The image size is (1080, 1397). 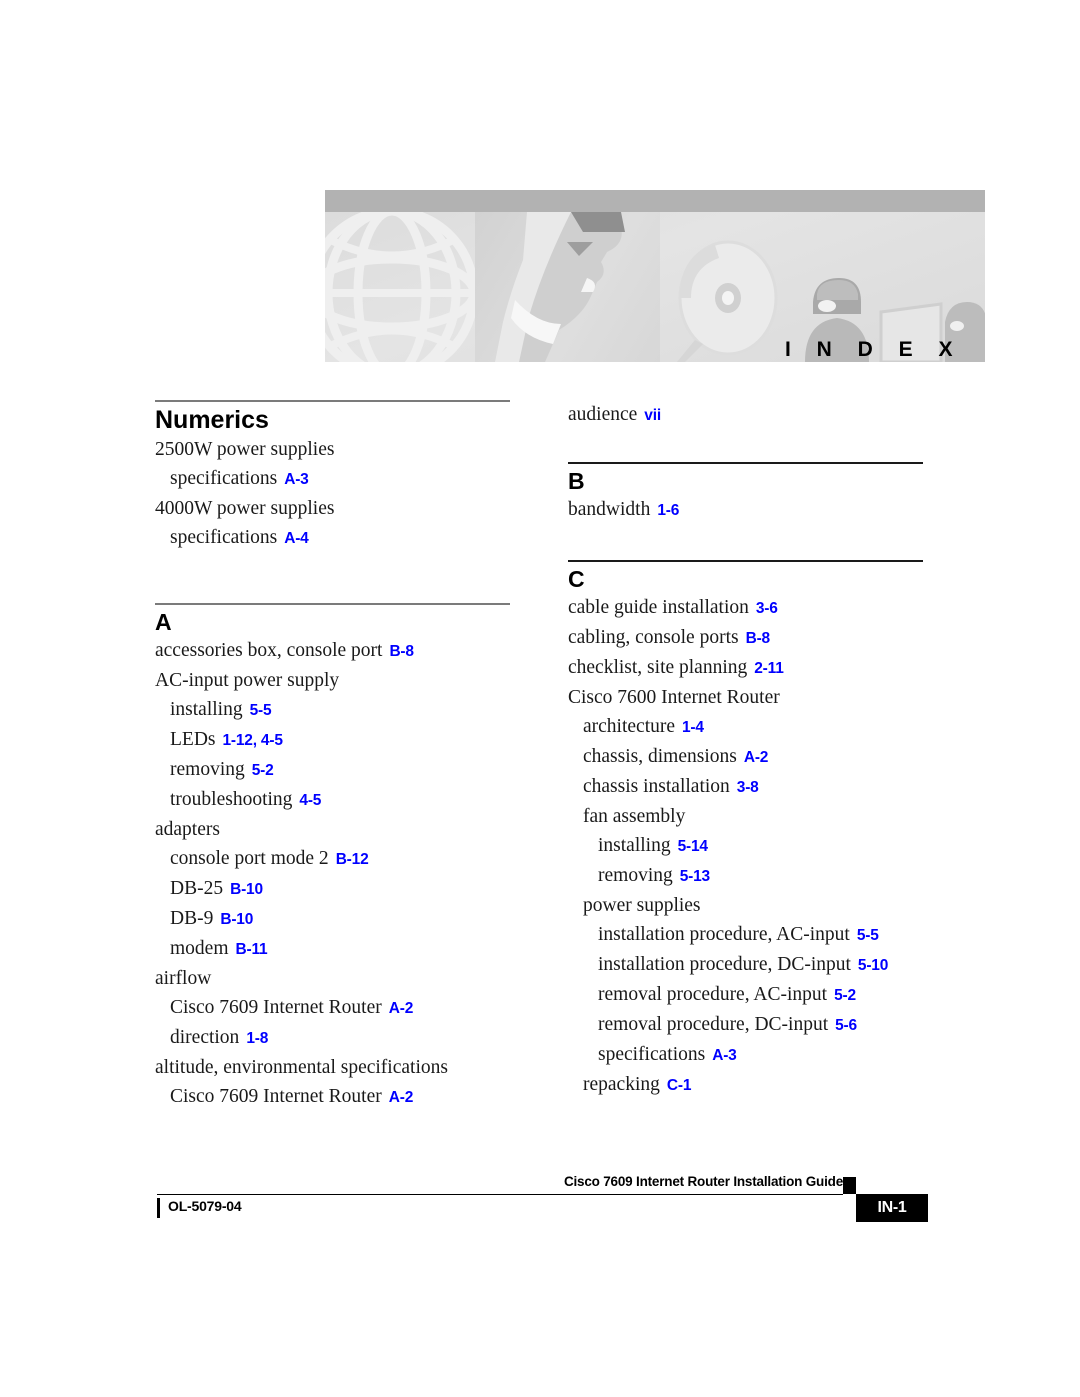 What do you see at coordinates (576, 579) in the screenshot?
I see `section-heading-c: C` at bounding box center [576, 579].